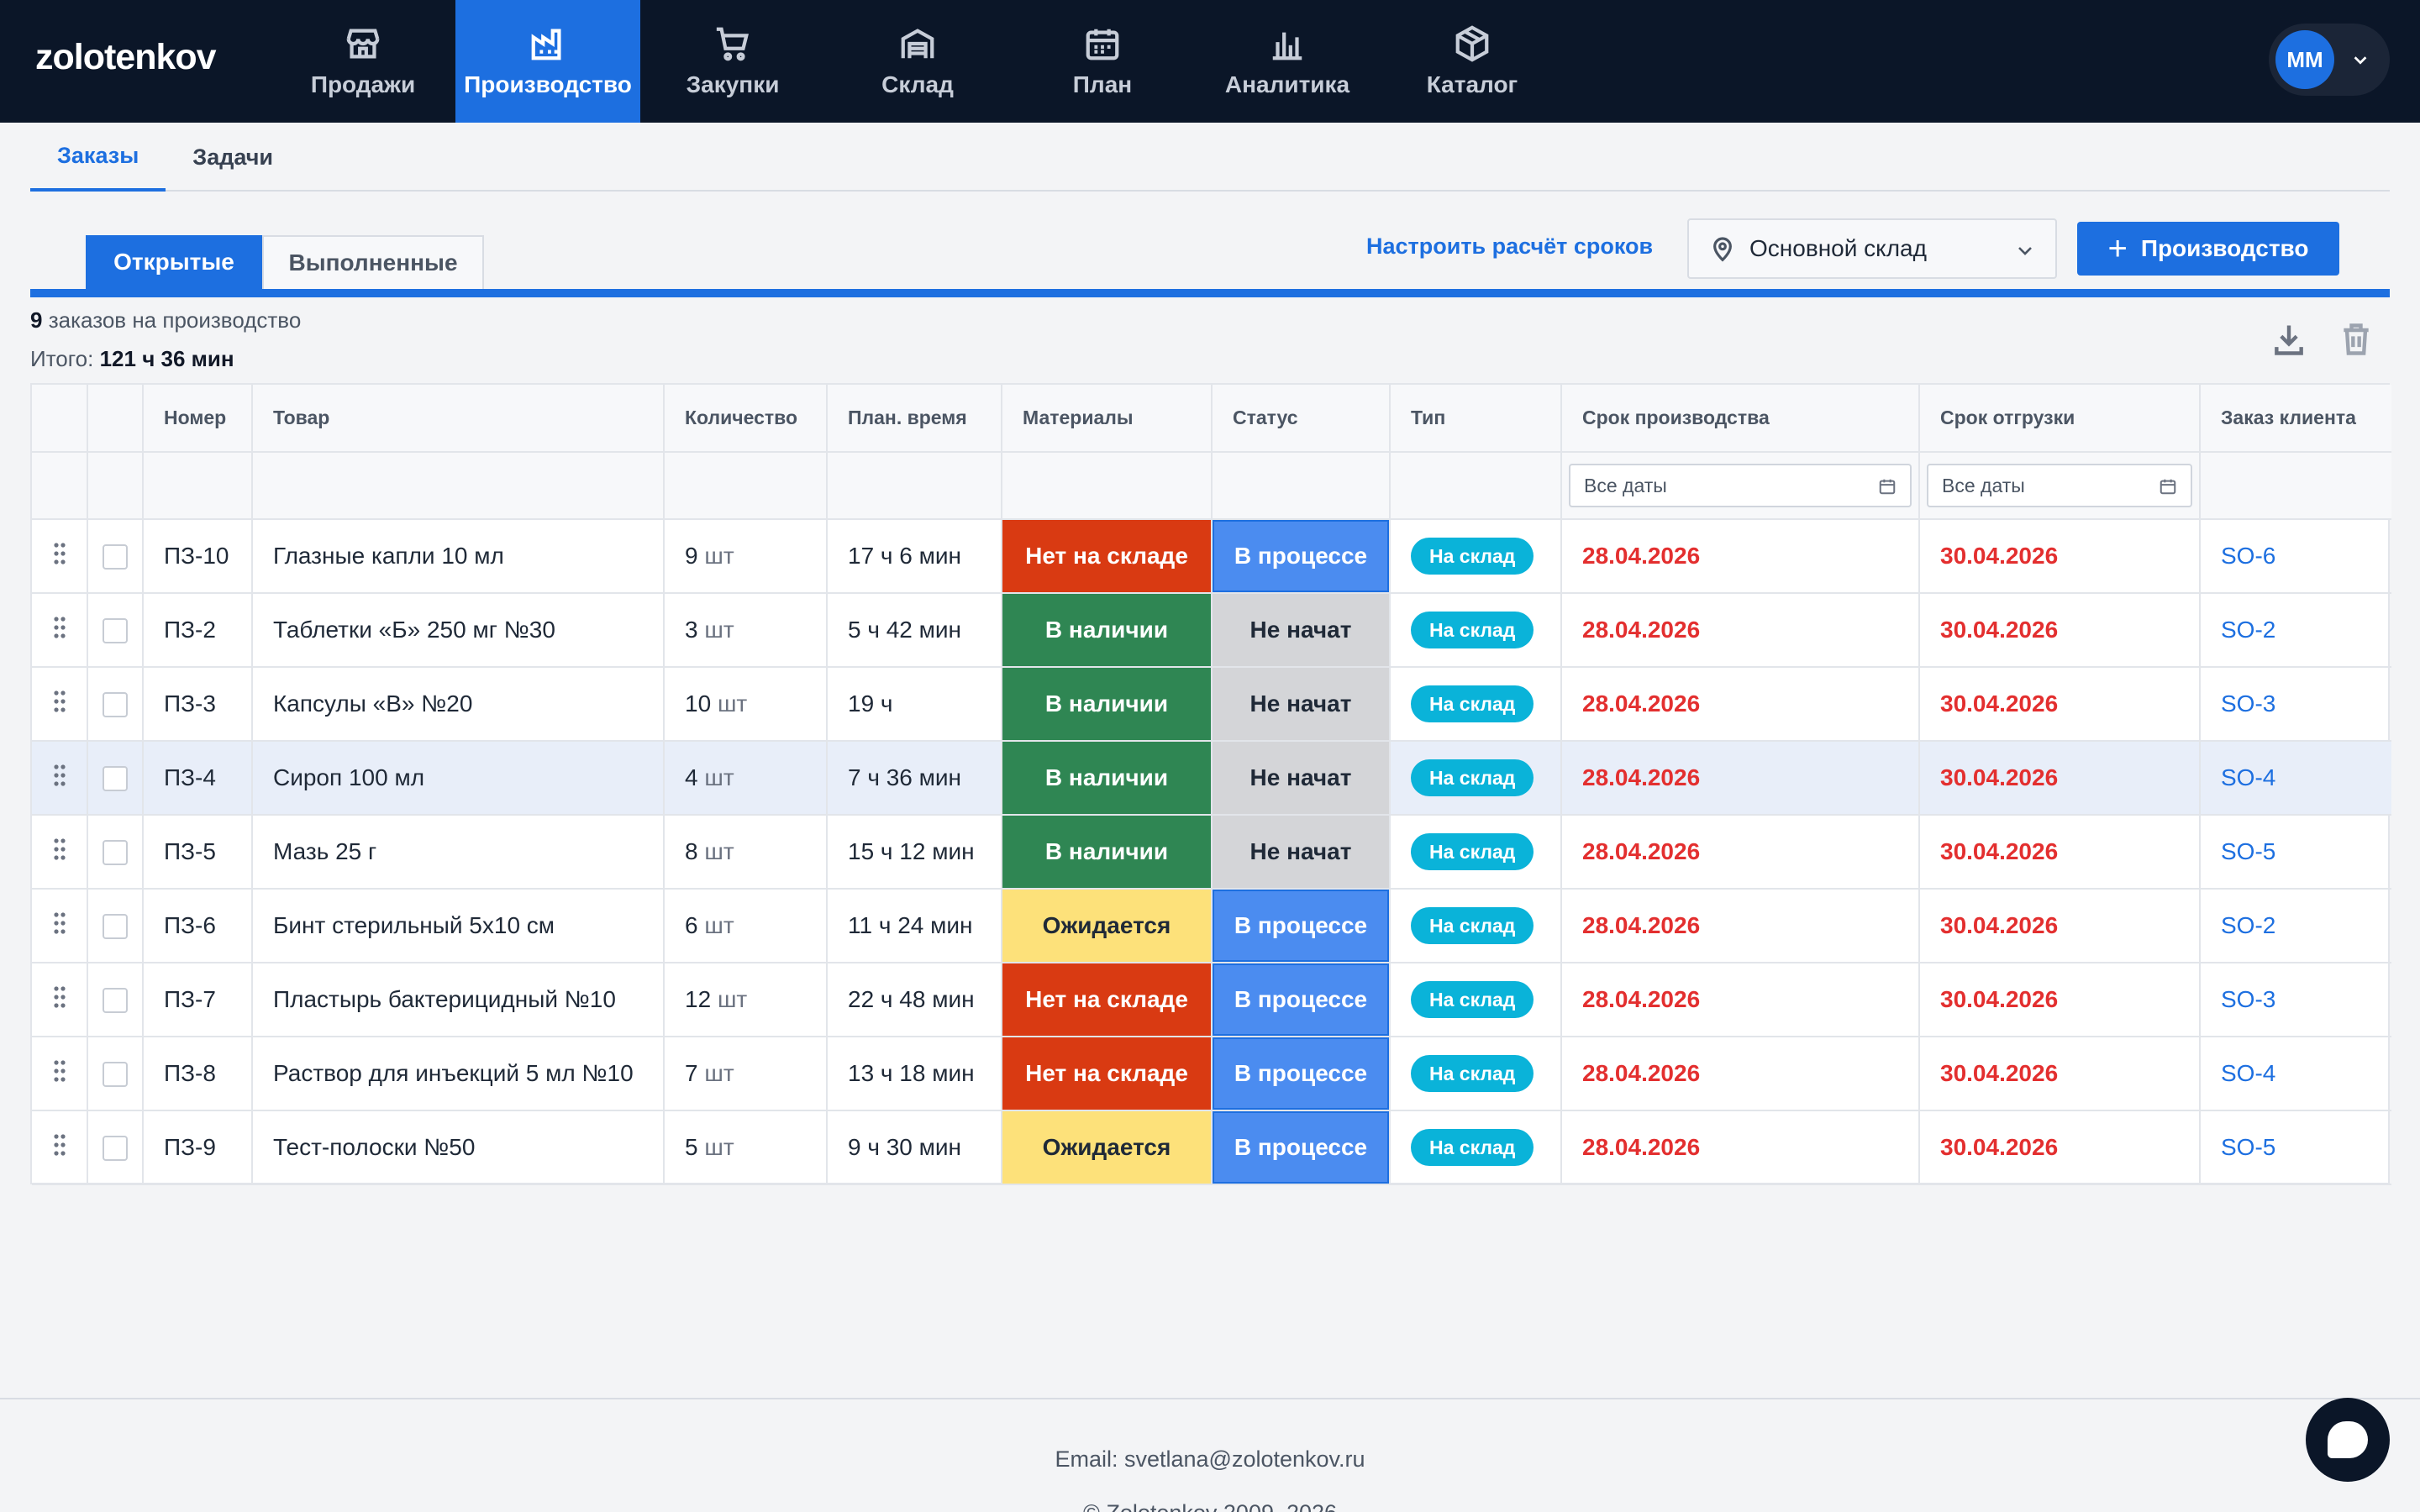 The image size is (2420, 1512). Describe the element at coordinates (198, 1000) in the screenshot. I see `order-number: ПЗ-7` at that location.